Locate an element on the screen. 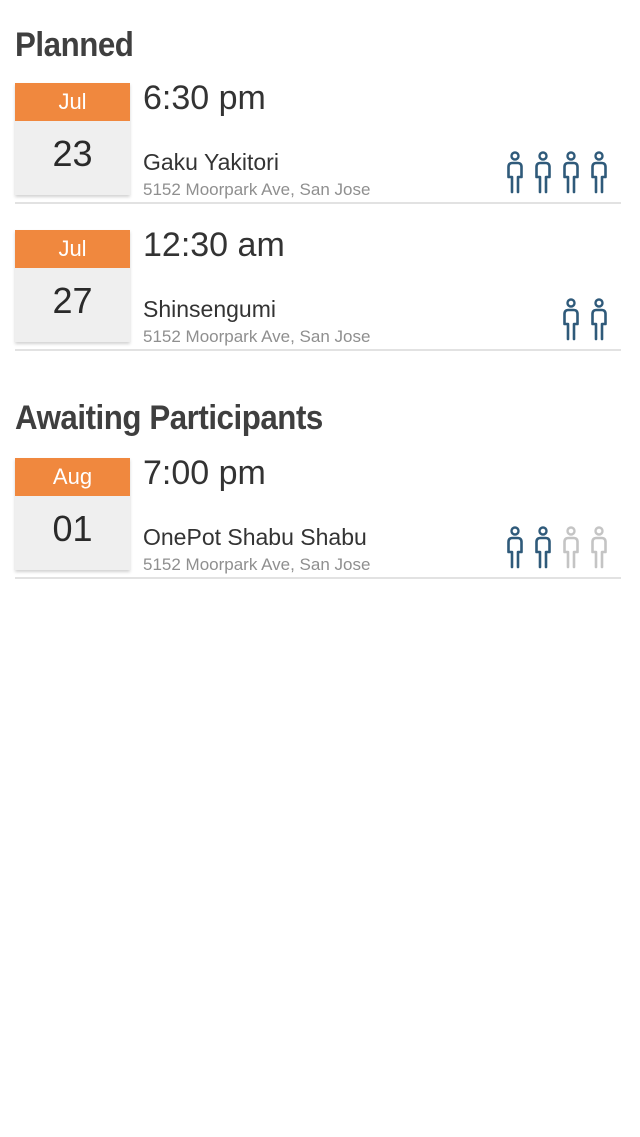  event-name: Gaku Yakitori is located at coordinates (211, 162).